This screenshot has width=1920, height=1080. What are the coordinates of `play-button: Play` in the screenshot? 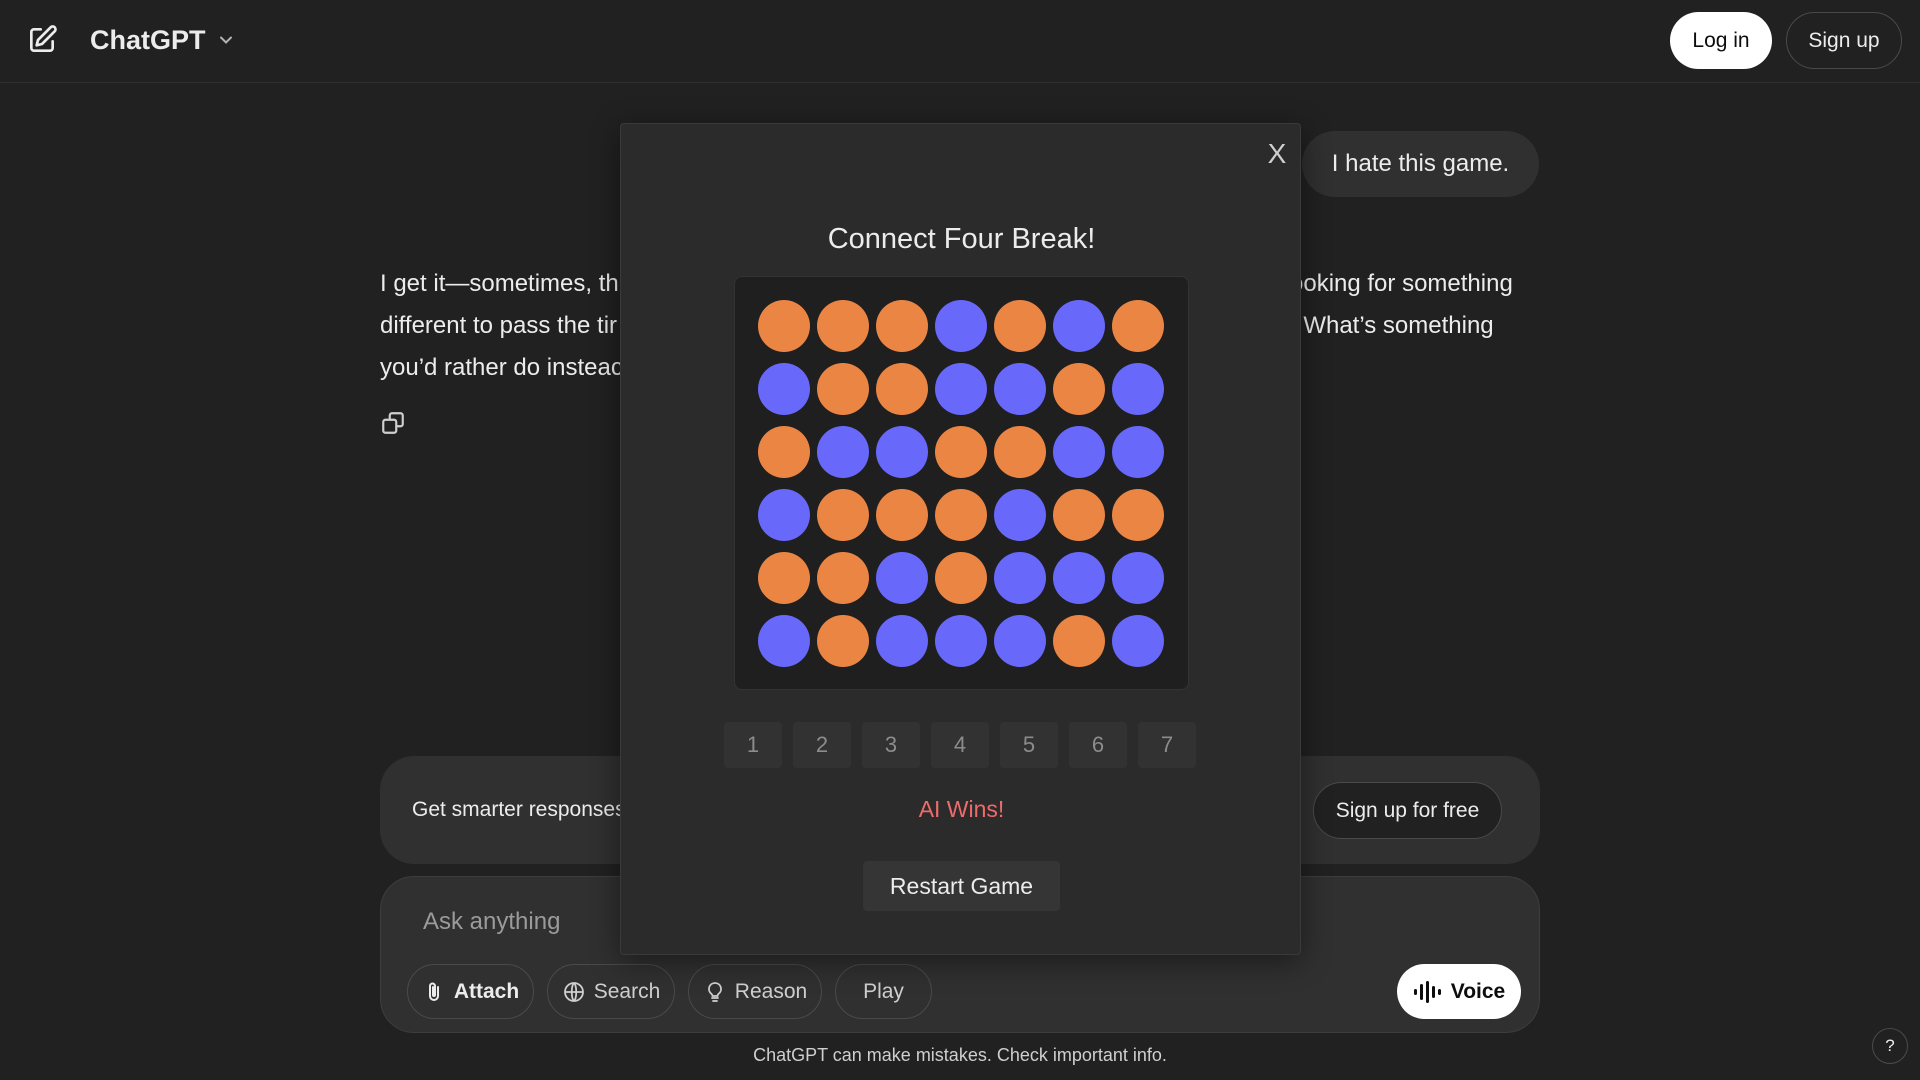 It's located at (883, 991).